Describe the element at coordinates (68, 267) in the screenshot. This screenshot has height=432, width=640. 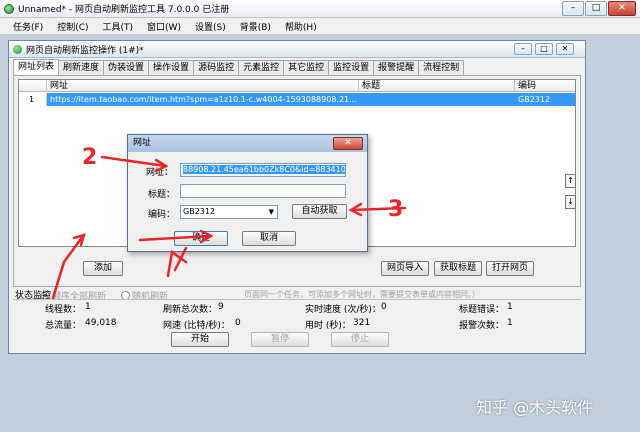
I see `arrow-to-add` at that location.